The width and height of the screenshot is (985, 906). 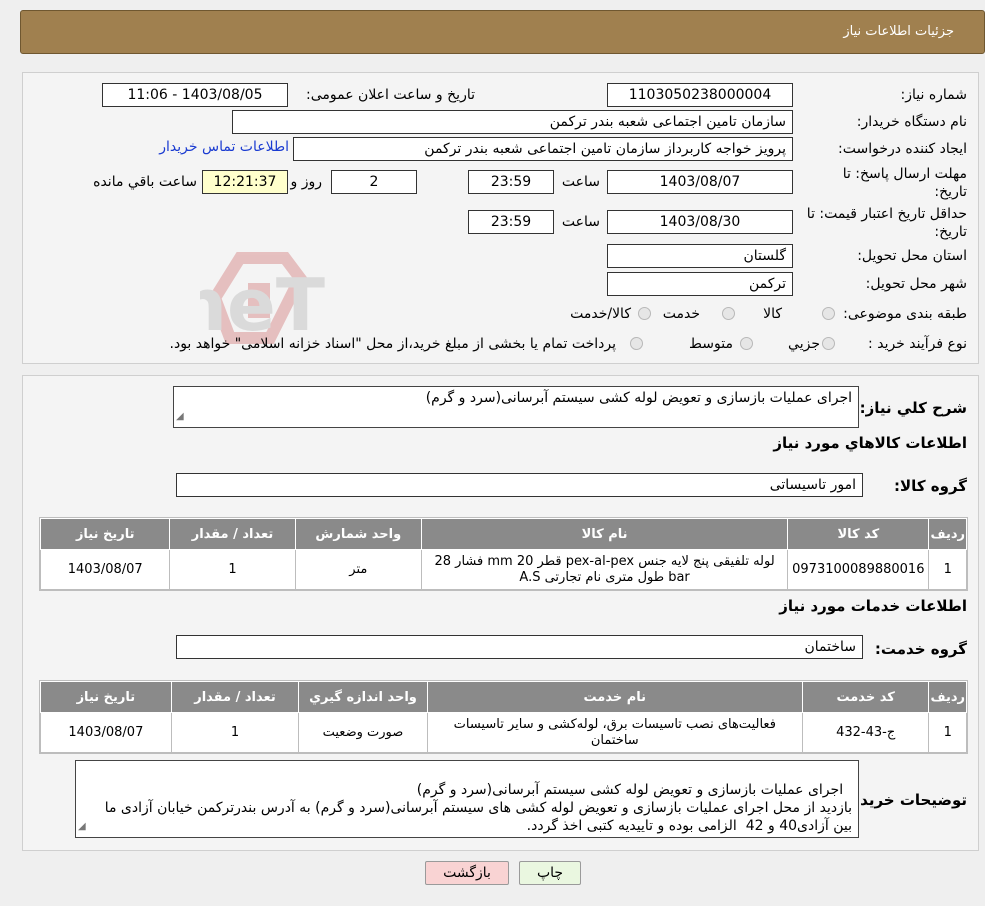 What do you see at coordinates (511, 222) in the screenshot?
I see `validity-time-field: 23:59` at bounding box center [511, 222].